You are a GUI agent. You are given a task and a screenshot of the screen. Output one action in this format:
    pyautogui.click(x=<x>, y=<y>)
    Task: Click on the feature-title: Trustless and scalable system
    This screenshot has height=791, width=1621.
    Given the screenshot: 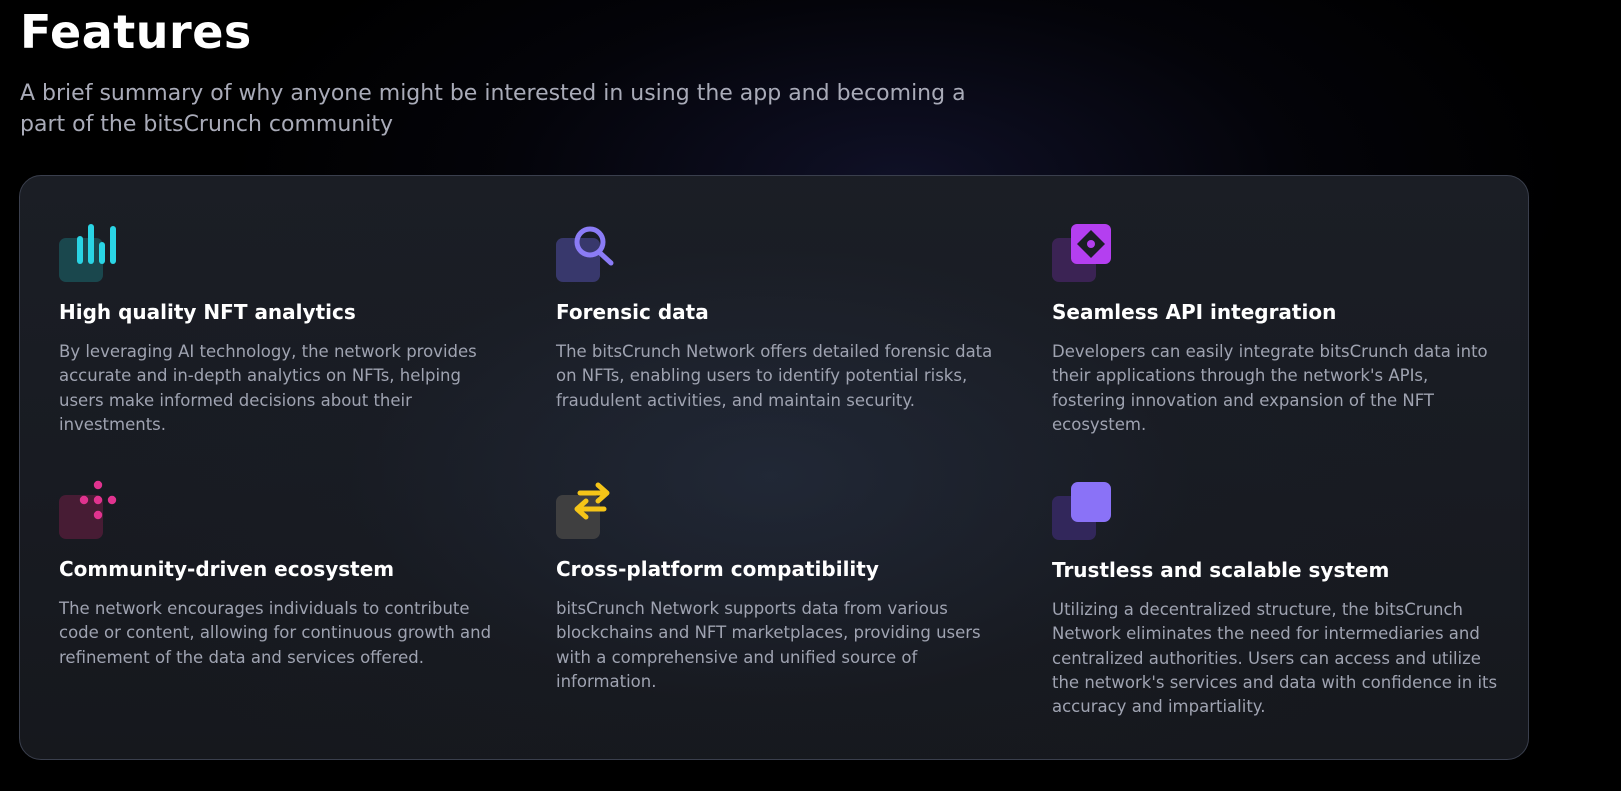 What is the action you would take?
    pyautogui.click(x=1221, y=570)
    